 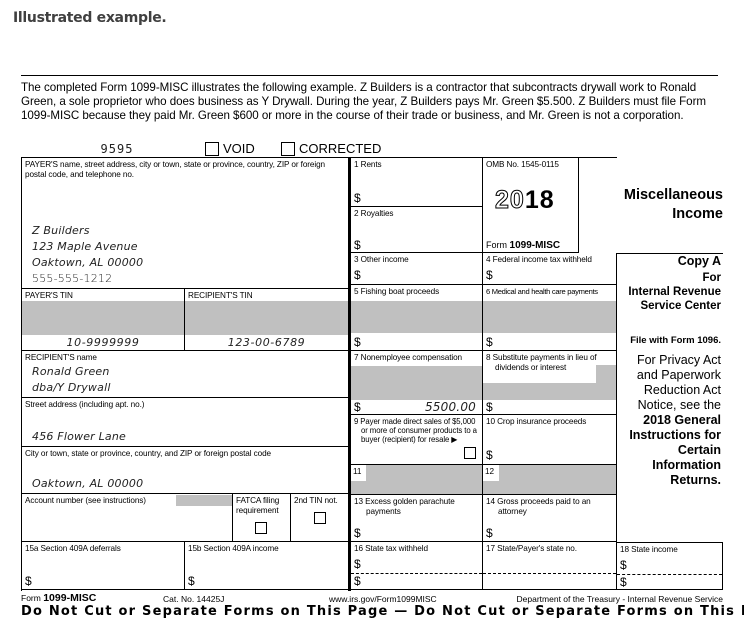 I want to click on recipient-name-label: RECIPIENT'S name, so click(x=61, y=357).